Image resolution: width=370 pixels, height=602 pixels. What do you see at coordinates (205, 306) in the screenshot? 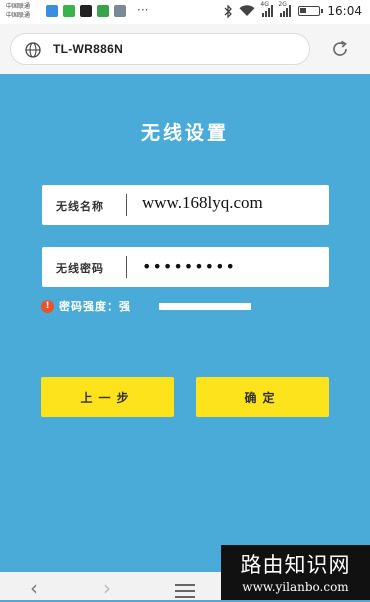
I see `password-strength-bar` at bounding box center [205, 306].